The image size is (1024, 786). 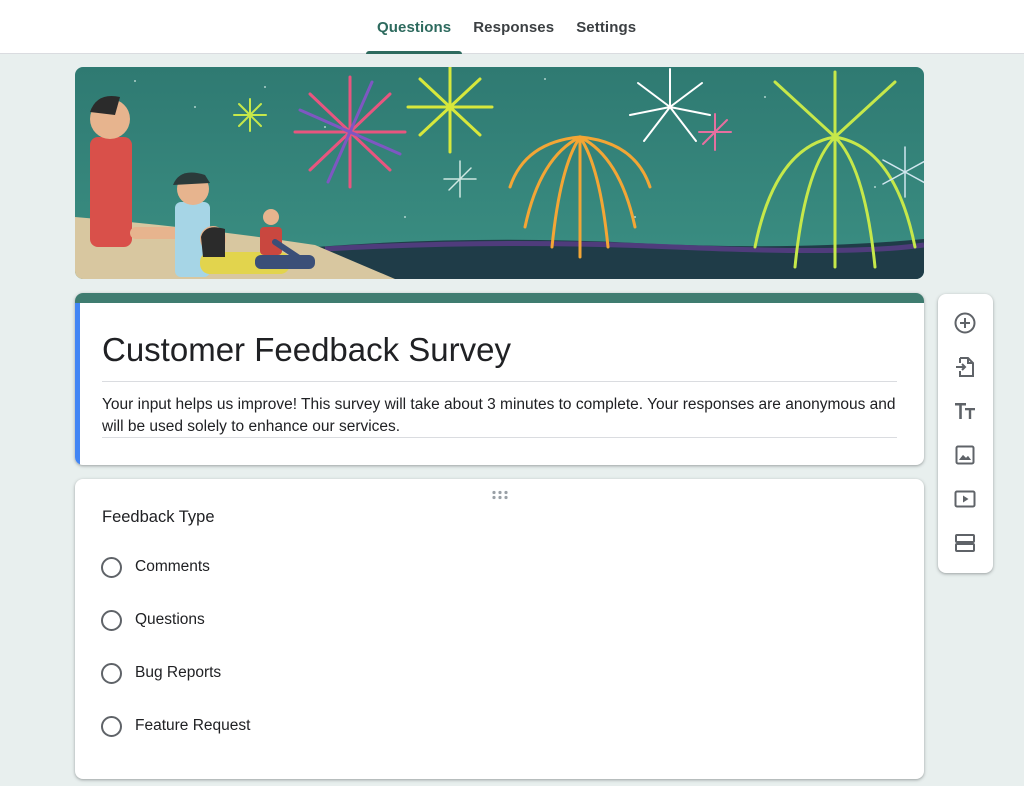 What do you see at coordinates (965, 543) in the screenshot?
I see `add-section-icon` at bounding box center [965, 543].